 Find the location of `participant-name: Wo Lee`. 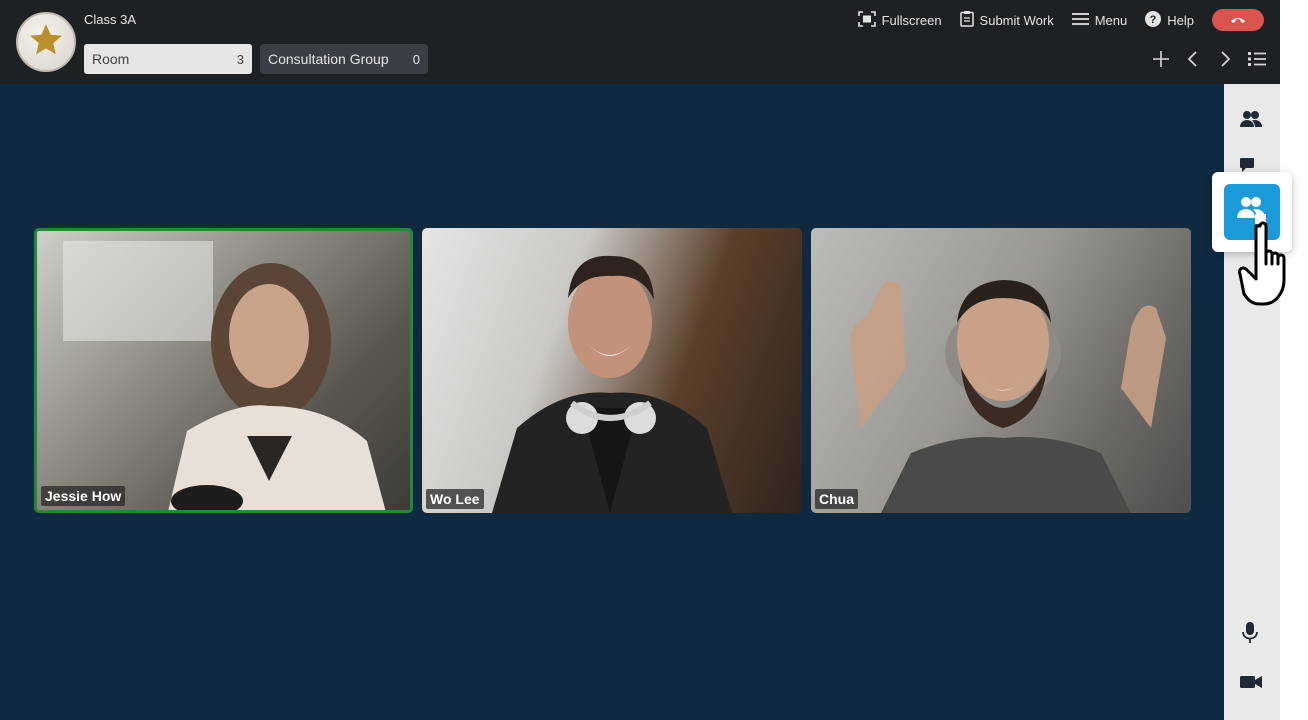

participant-name: Wo Lee is located at coordinates (455, 499).